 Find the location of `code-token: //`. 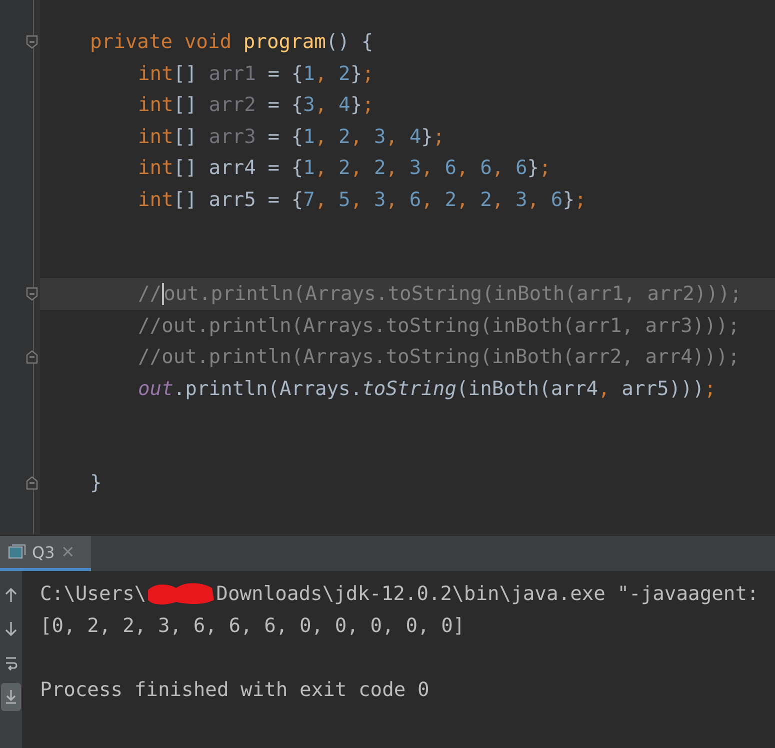

code-token: // is located at coordinates (150, 294).